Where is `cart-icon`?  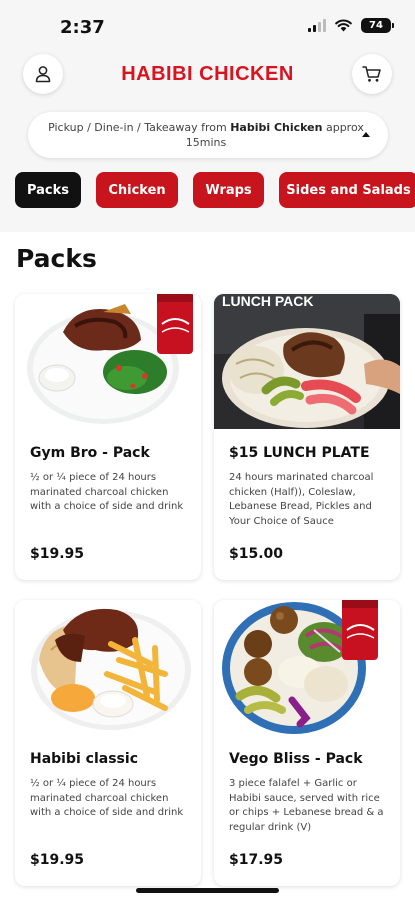 cart-icon is located at coordinates (371, 74).